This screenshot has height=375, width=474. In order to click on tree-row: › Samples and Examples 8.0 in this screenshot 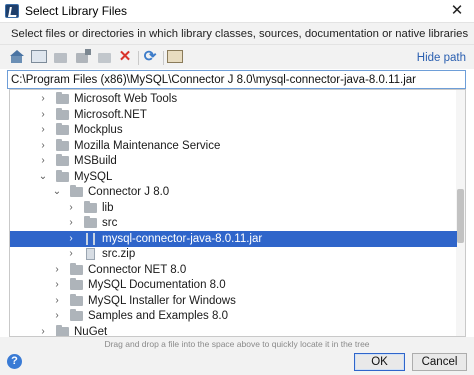, I will do `click(233, 316)`.